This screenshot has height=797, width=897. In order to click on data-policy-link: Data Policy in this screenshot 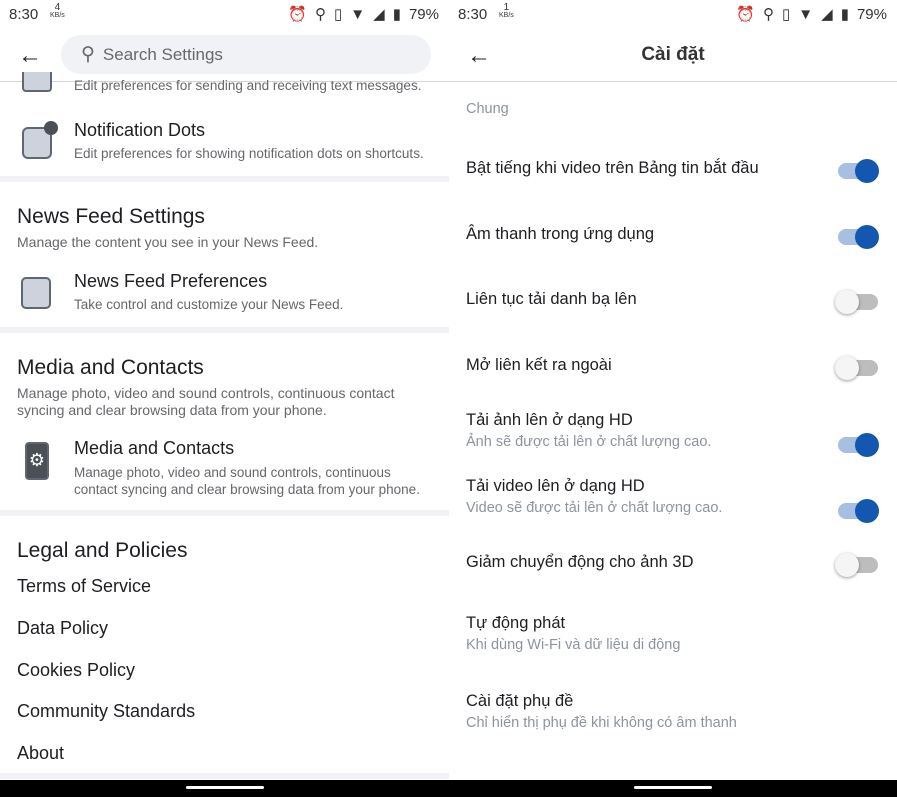, I will do `click(62, 628)`.